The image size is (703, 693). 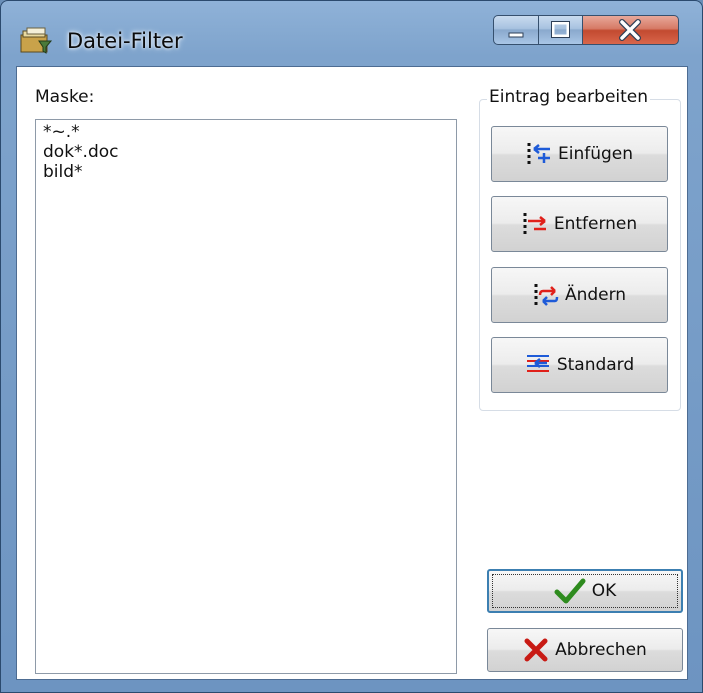 What do you see at coordinates (601, 650) in the screenshot?
I see `cancel-label: Abbrechen` at bounding box center [601, 650].